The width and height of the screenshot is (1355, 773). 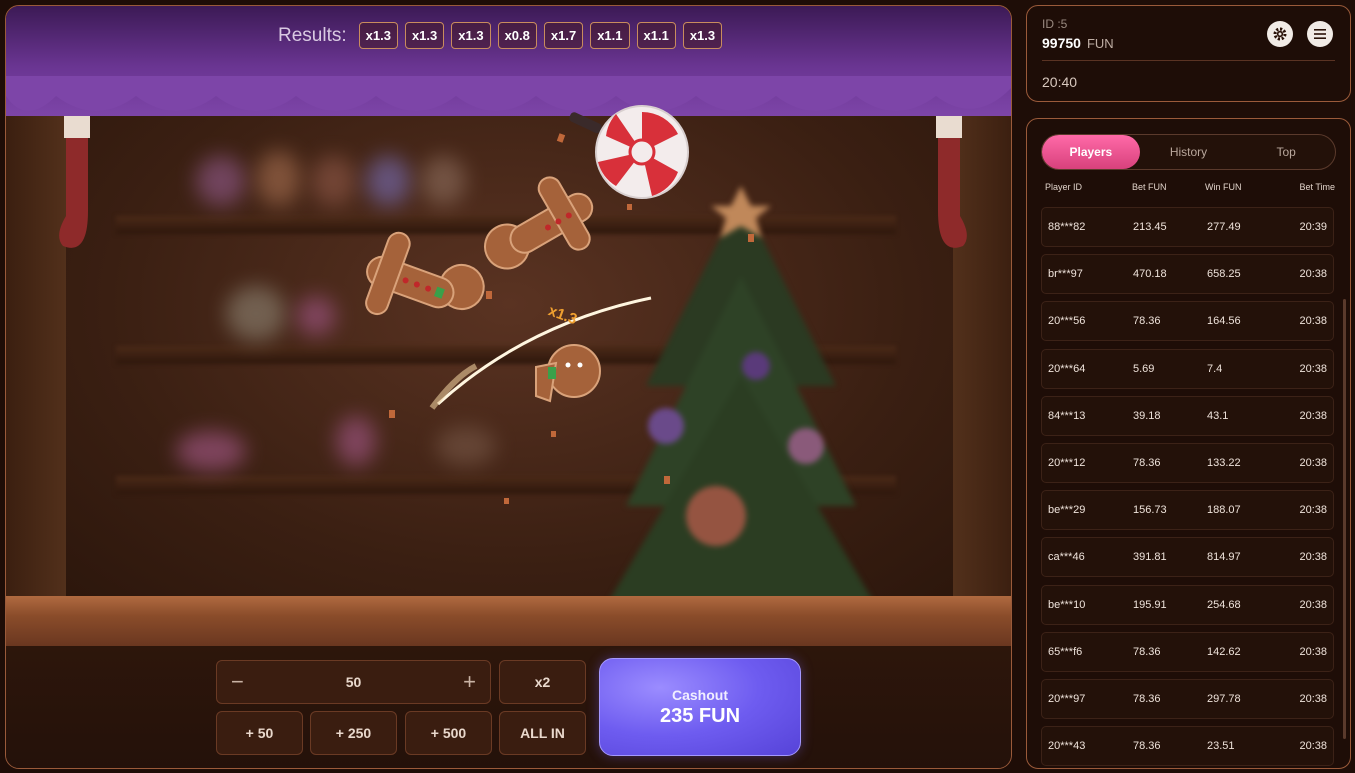 What do you see at coordinates (1188, 53) in the screenshot?
I see `account-panel: ID :5 99750 FUN 20:40` at bounding box center [1188, 53].